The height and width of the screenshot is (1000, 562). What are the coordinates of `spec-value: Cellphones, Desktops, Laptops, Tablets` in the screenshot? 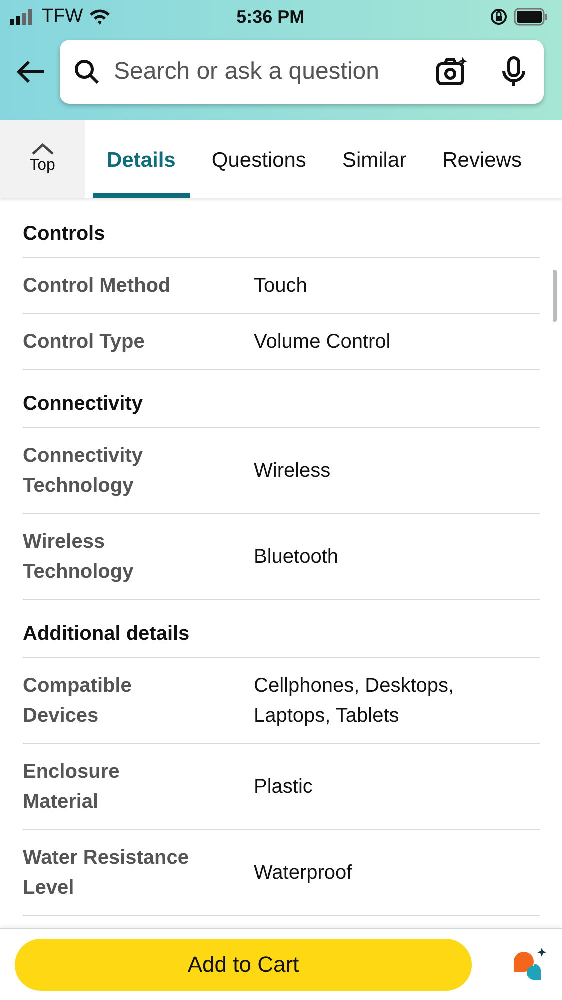 It's located at (355, 701).